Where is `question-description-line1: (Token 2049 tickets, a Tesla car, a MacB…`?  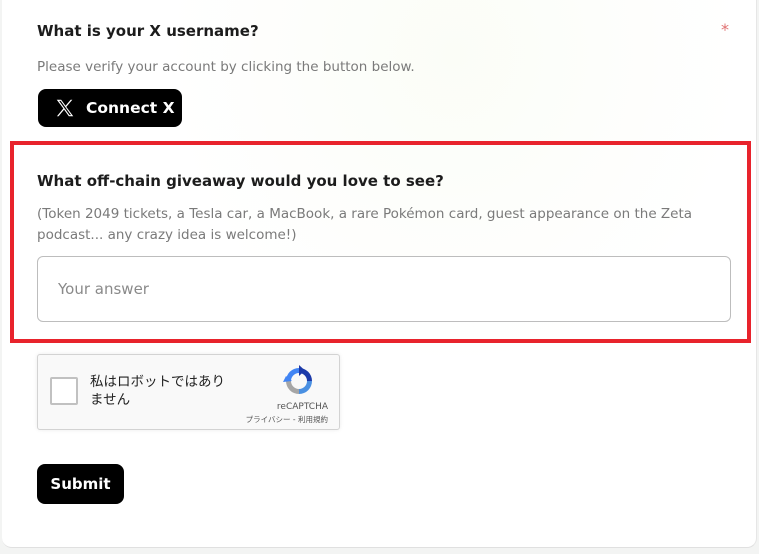
question-description-line1: (Token 2049 tickets, a Tesla car, a MacB… is located at coordinates (365, 214).